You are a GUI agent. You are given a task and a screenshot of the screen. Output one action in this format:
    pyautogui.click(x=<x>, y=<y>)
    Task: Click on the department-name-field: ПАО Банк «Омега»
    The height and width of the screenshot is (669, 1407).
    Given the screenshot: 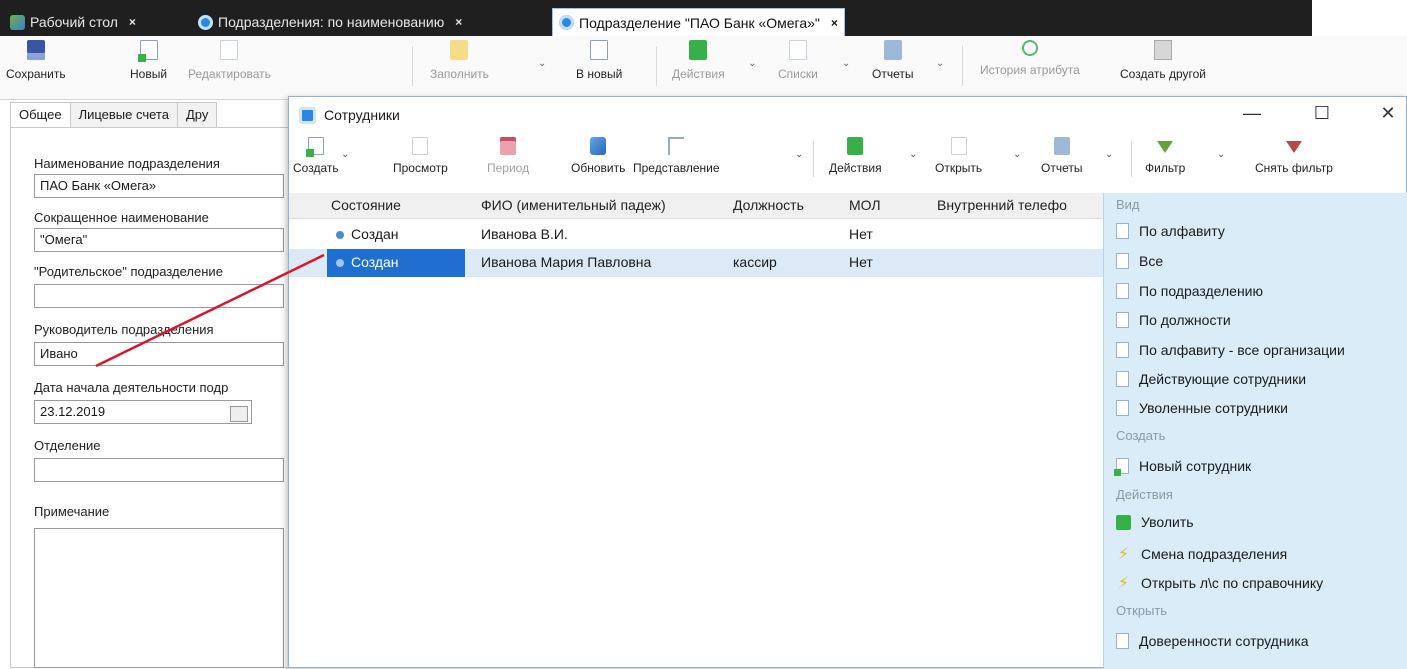 What is the action you would take?
    pyautogui.click(x=159, y=186)
    